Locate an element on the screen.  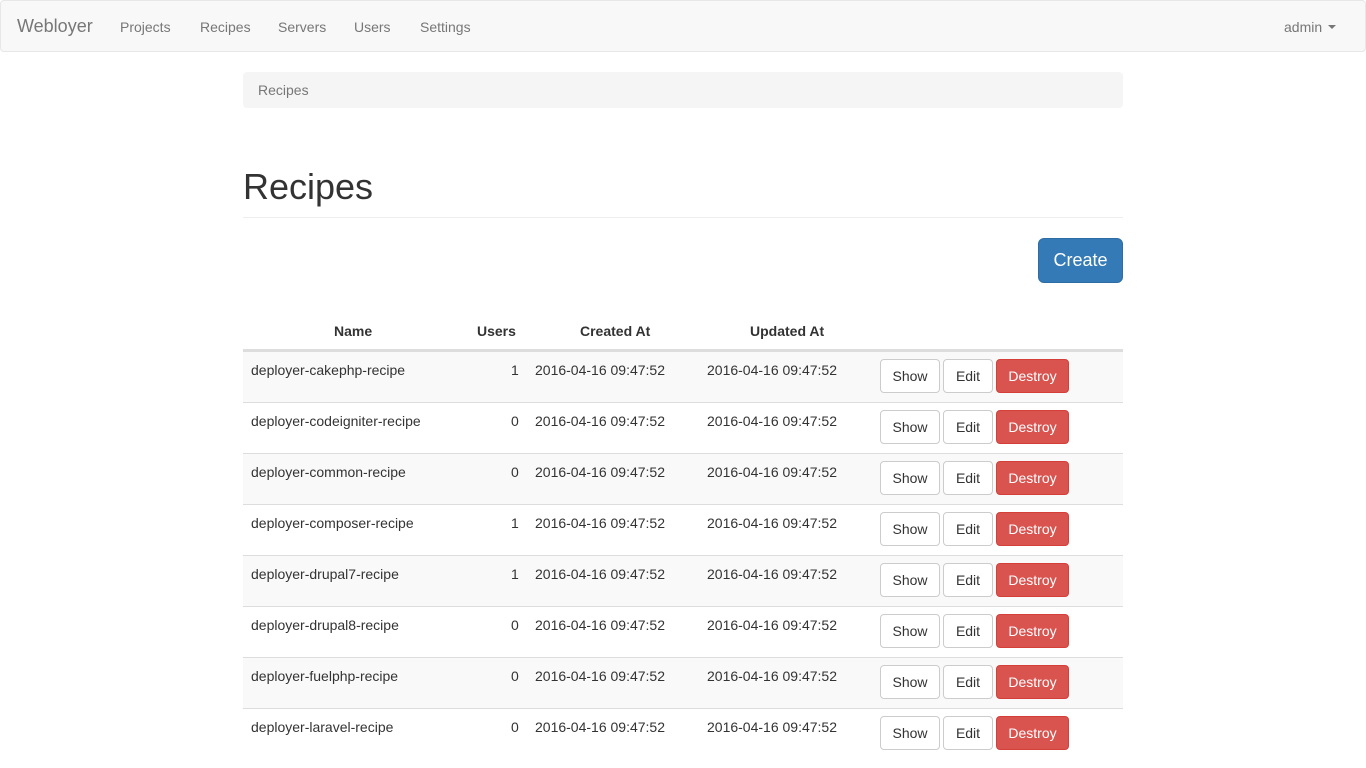
column-header-name: Name is located at coordinates (353, 331).